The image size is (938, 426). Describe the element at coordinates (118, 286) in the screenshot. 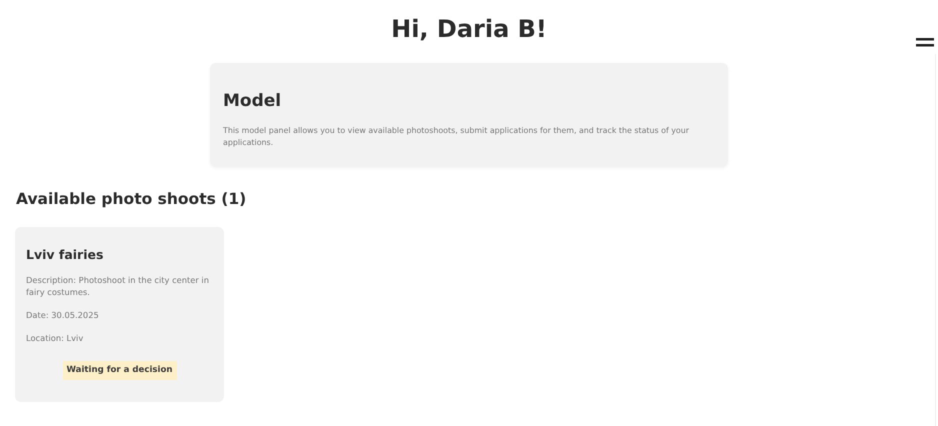

I see `shoot-description: Description: Photoshoot in the city center in fairy costumes.` at that location.